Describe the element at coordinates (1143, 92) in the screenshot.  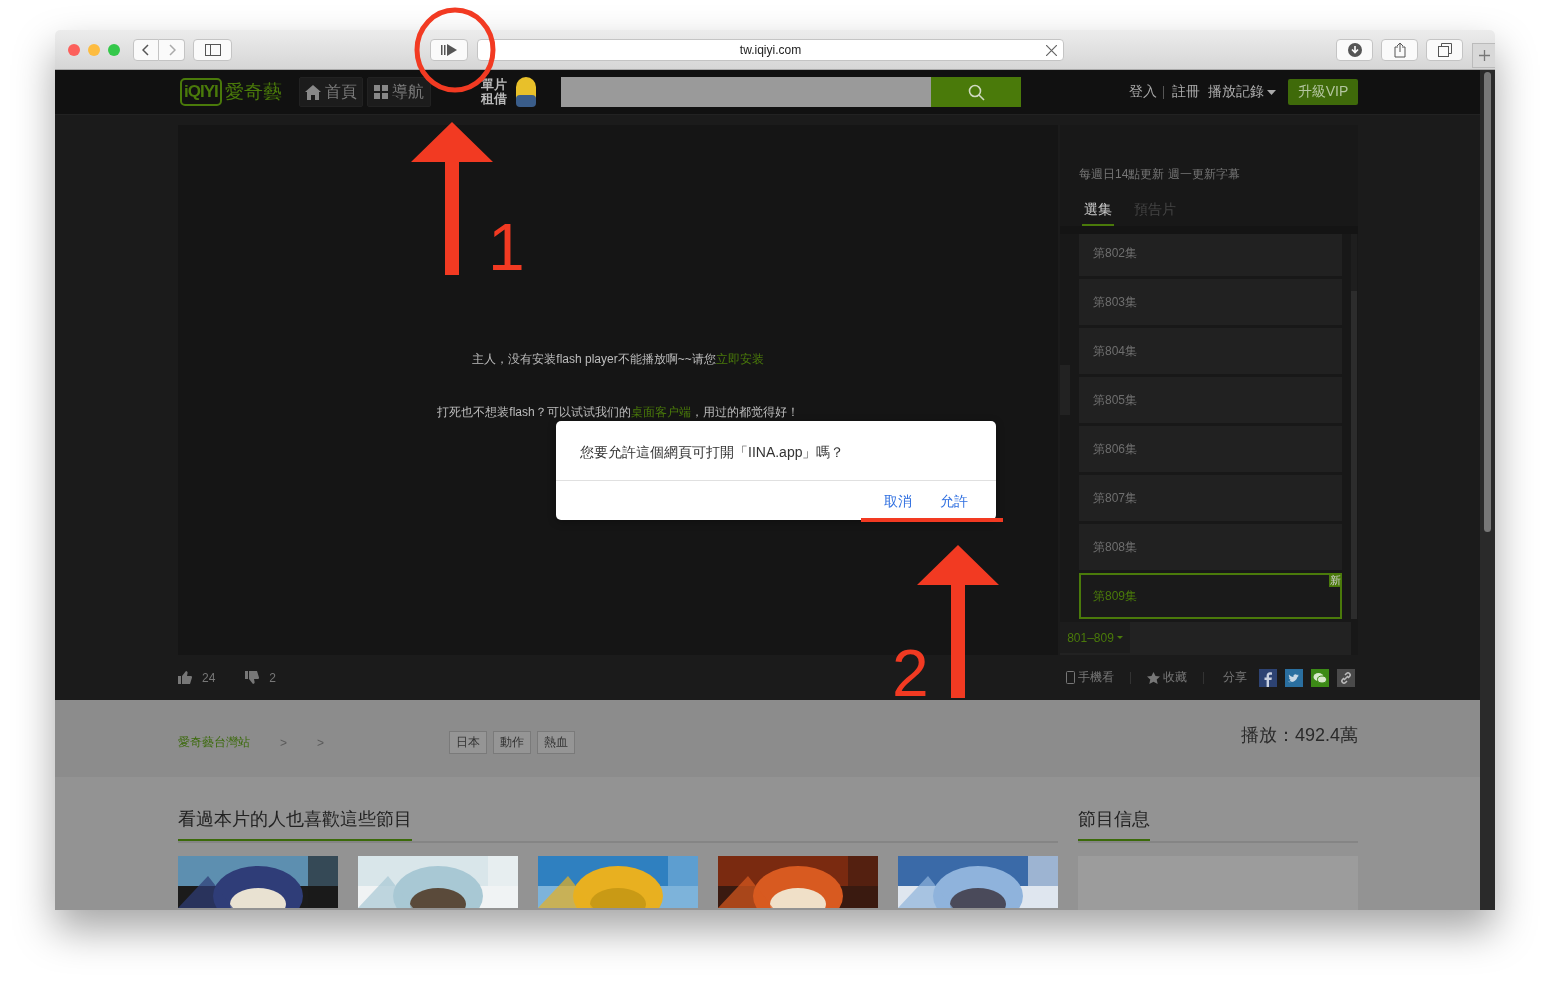
I see `user-link: 登入` at that location.